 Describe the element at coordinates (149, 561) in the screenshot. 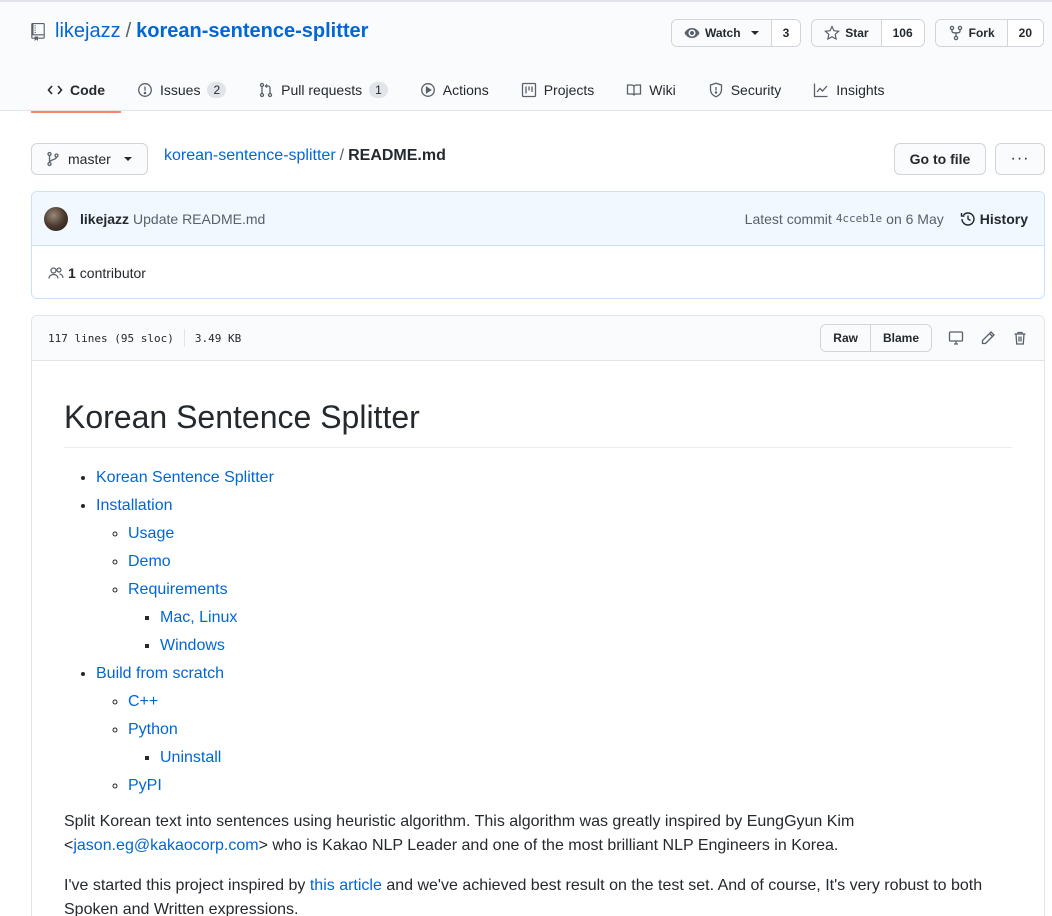

I see `toc-link: Demo` at that location.